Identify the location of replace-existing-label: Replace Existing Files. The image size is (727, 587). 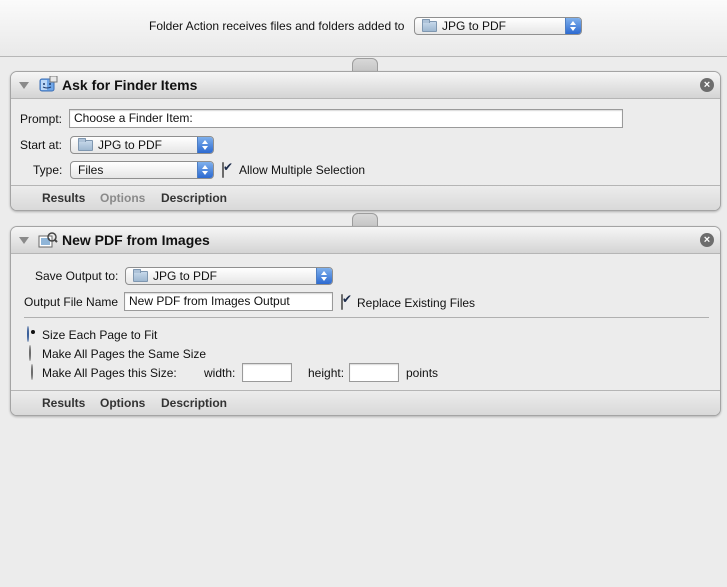
(416, 303).